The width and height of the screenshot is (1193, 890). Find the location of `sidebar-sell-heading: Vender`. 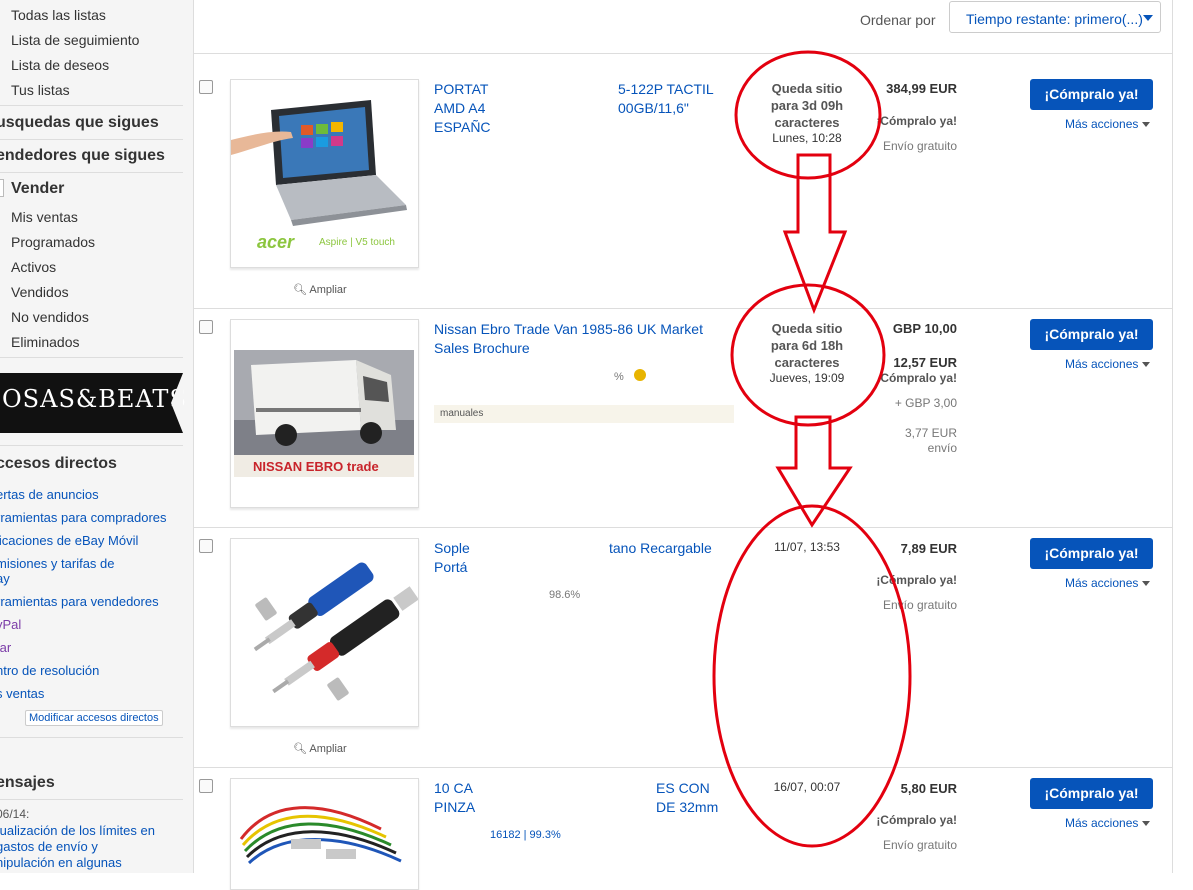

sidebar-sell-heading: Vender is located at coordinates (37, 189).